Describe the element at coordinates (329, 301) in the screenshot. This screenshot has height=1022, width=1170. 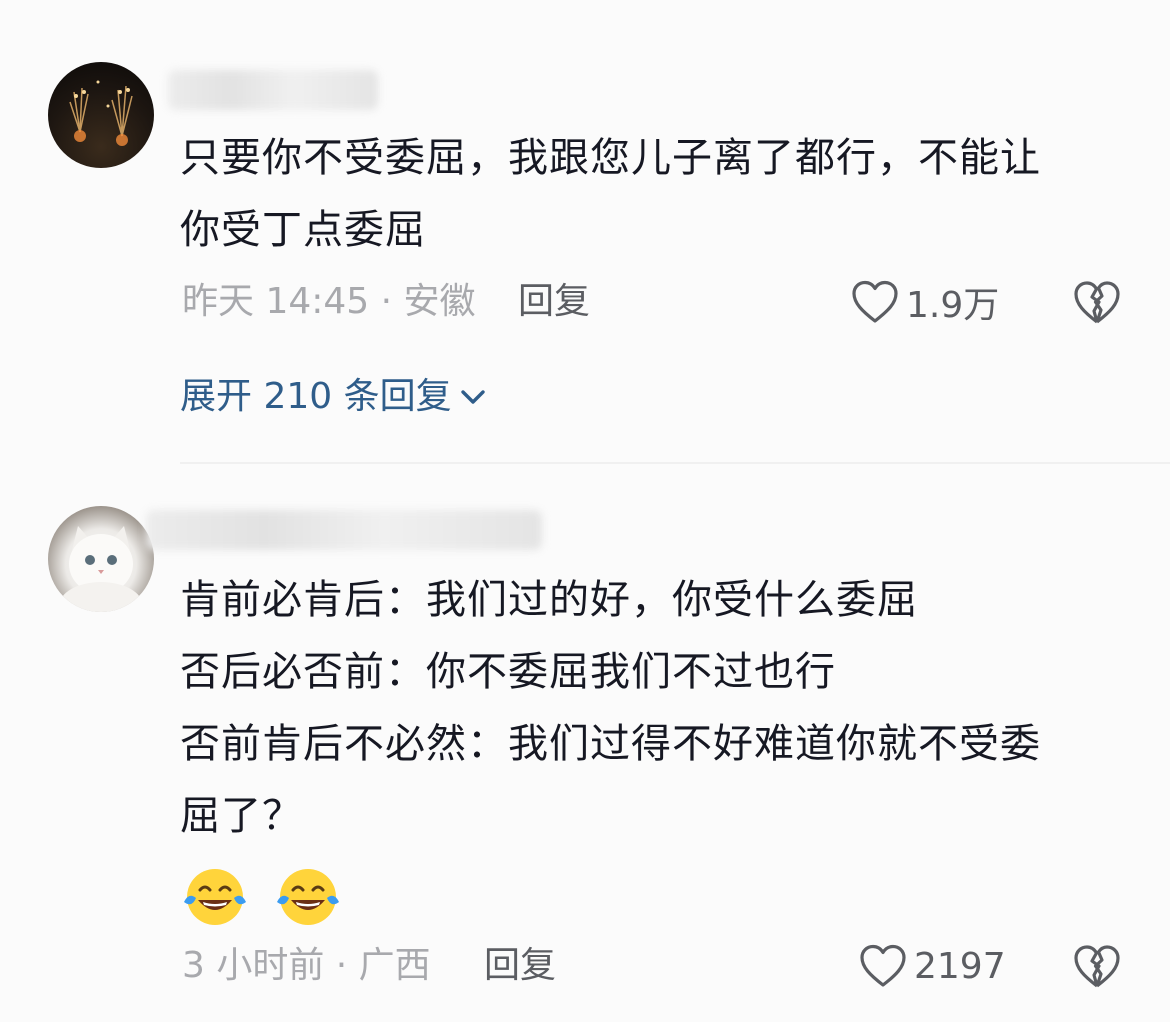
I see `comment-meta: 昨天 14:45 · 安徽` at that location.